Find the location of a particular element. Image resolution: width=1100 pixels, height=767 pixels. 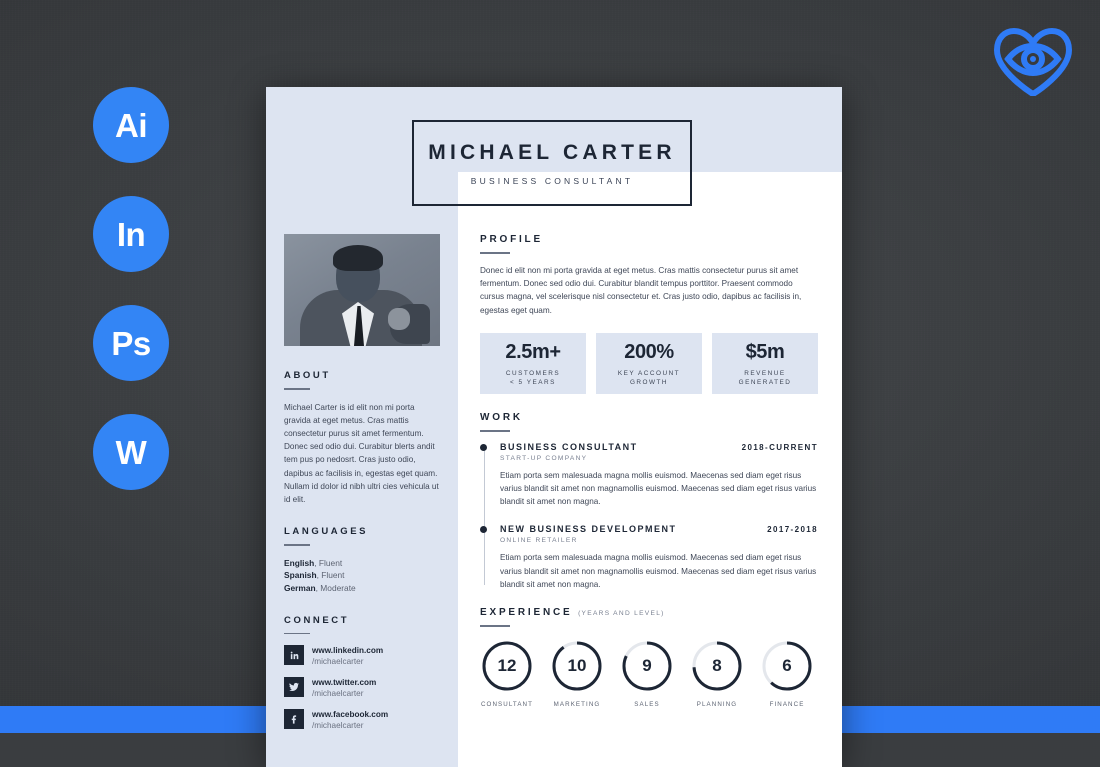

connect-site: www.facebook.com is located at coordinates (350, 715).